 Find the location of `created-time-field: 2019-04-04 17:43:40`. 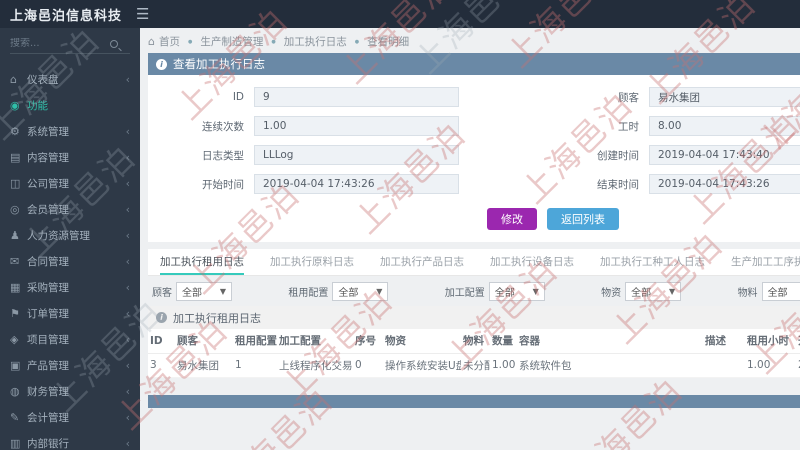

created-time-field: 2019-04-04 17:43:40 is located at coordinates (724, 155).